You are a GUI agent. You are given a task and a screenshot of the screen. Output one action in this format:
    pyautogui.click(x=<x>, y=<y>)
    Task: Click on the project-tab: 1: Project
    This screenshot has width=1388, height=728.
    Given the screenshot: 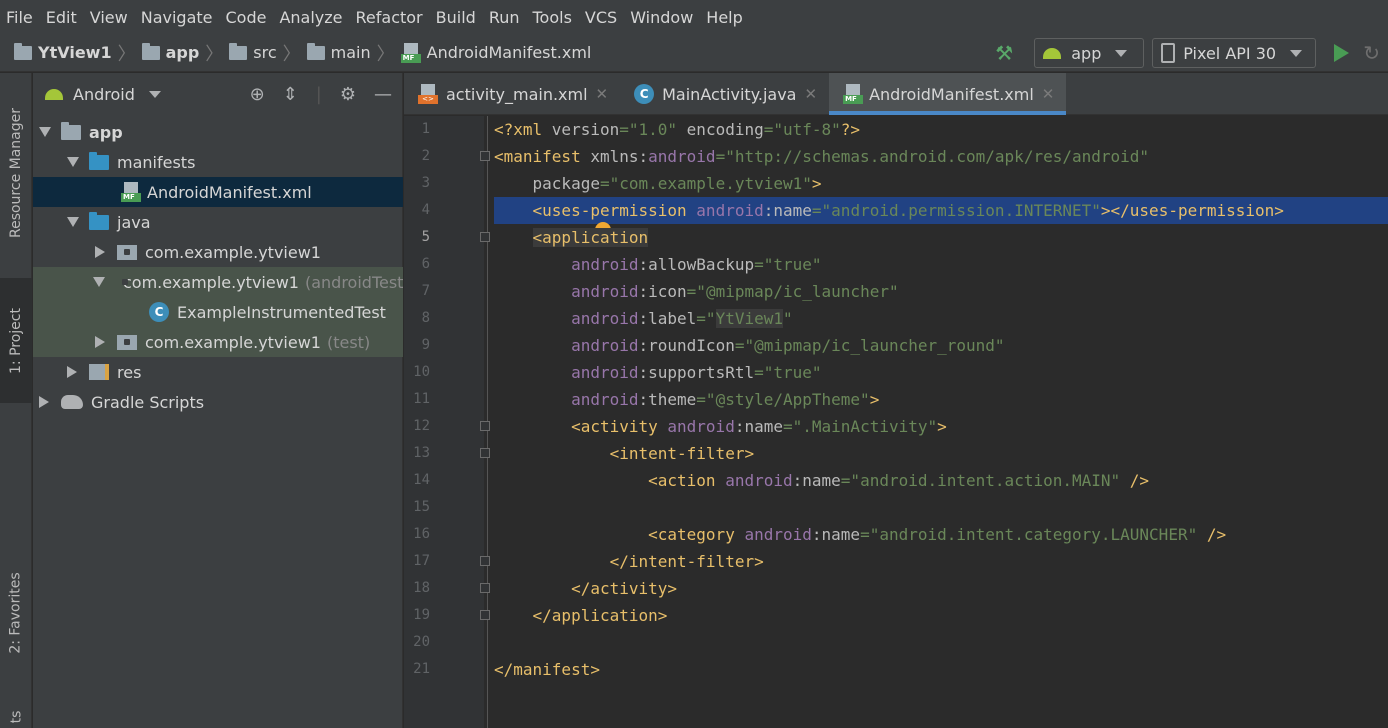 What is the action you would take?
    pyautogui.click(x=16, y=340)
    